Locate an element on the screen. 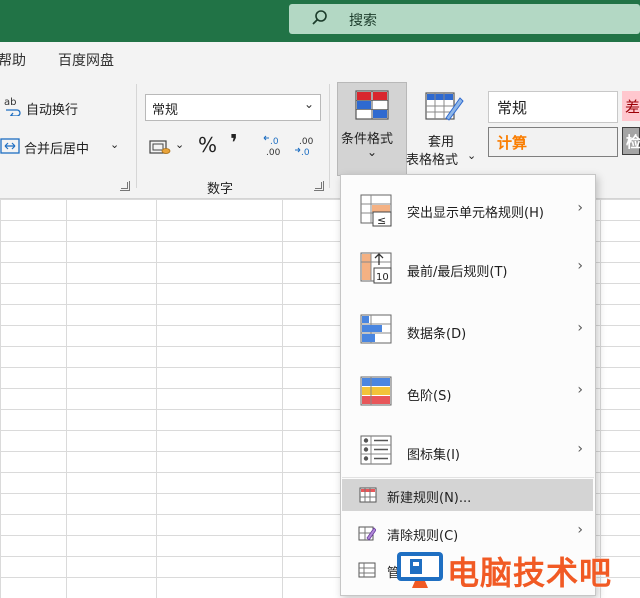  decrease-decimal-icon: .00 .0 is located at coordinates (305, 146).